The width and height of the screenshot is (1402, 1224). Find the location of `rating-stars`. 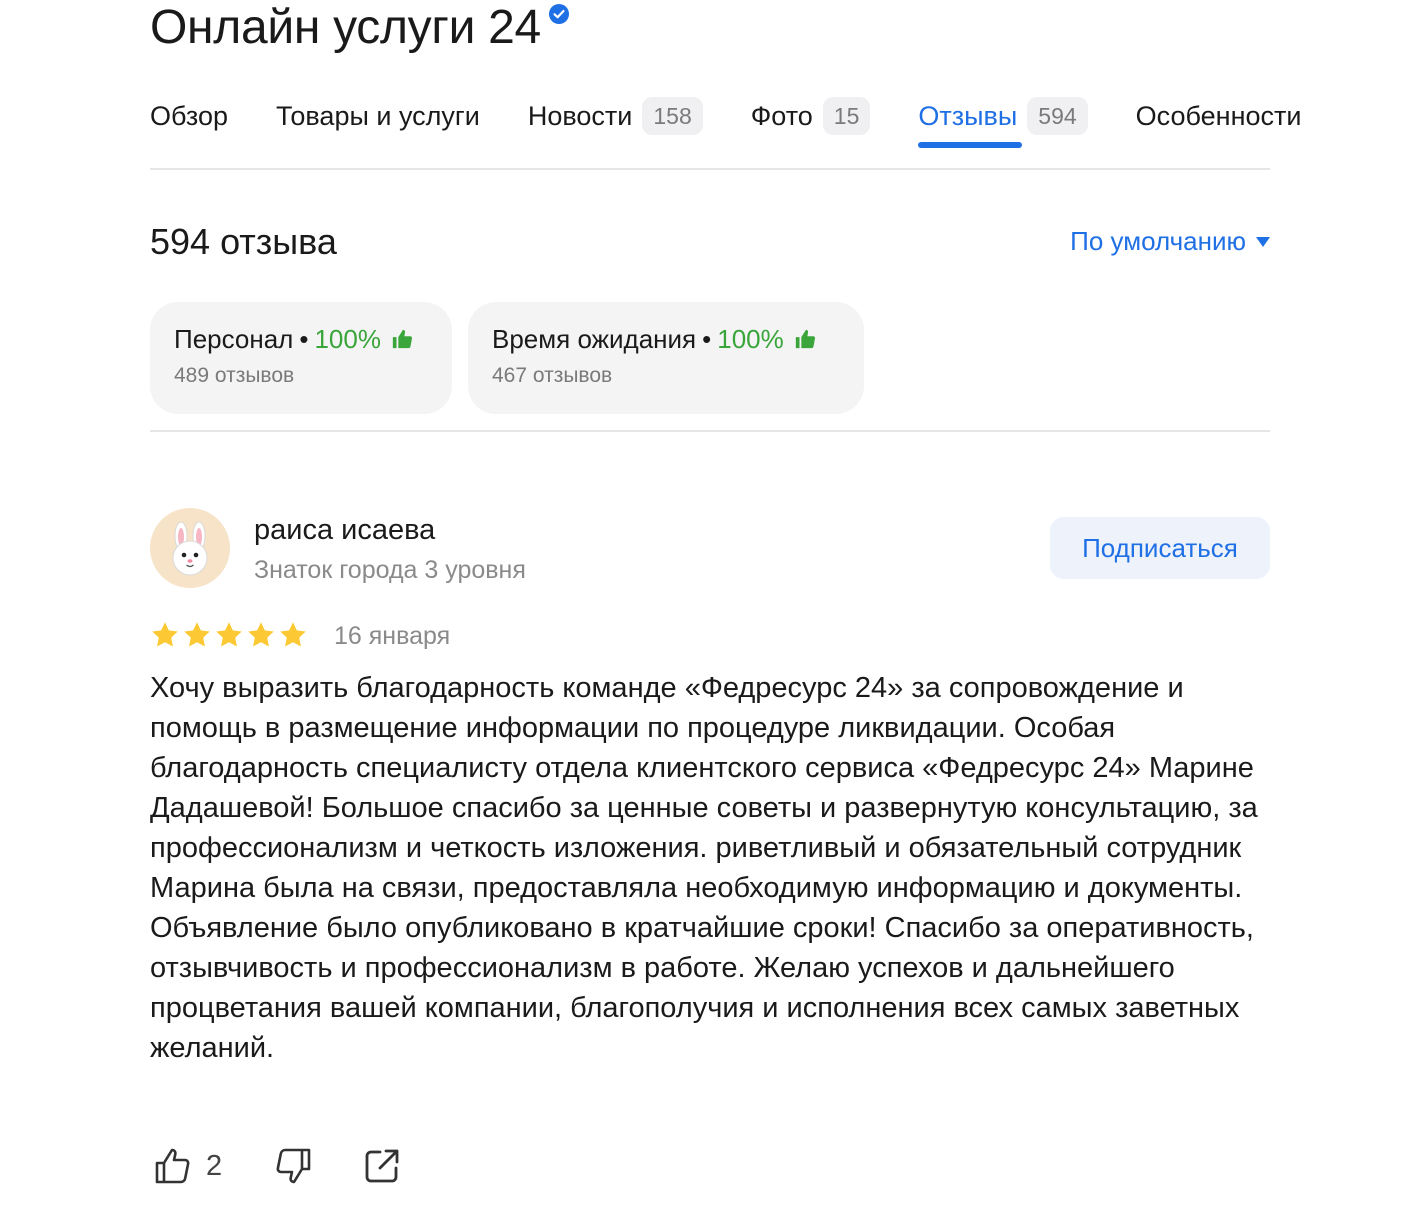

rating-stars is located at coordinates (230, 635).